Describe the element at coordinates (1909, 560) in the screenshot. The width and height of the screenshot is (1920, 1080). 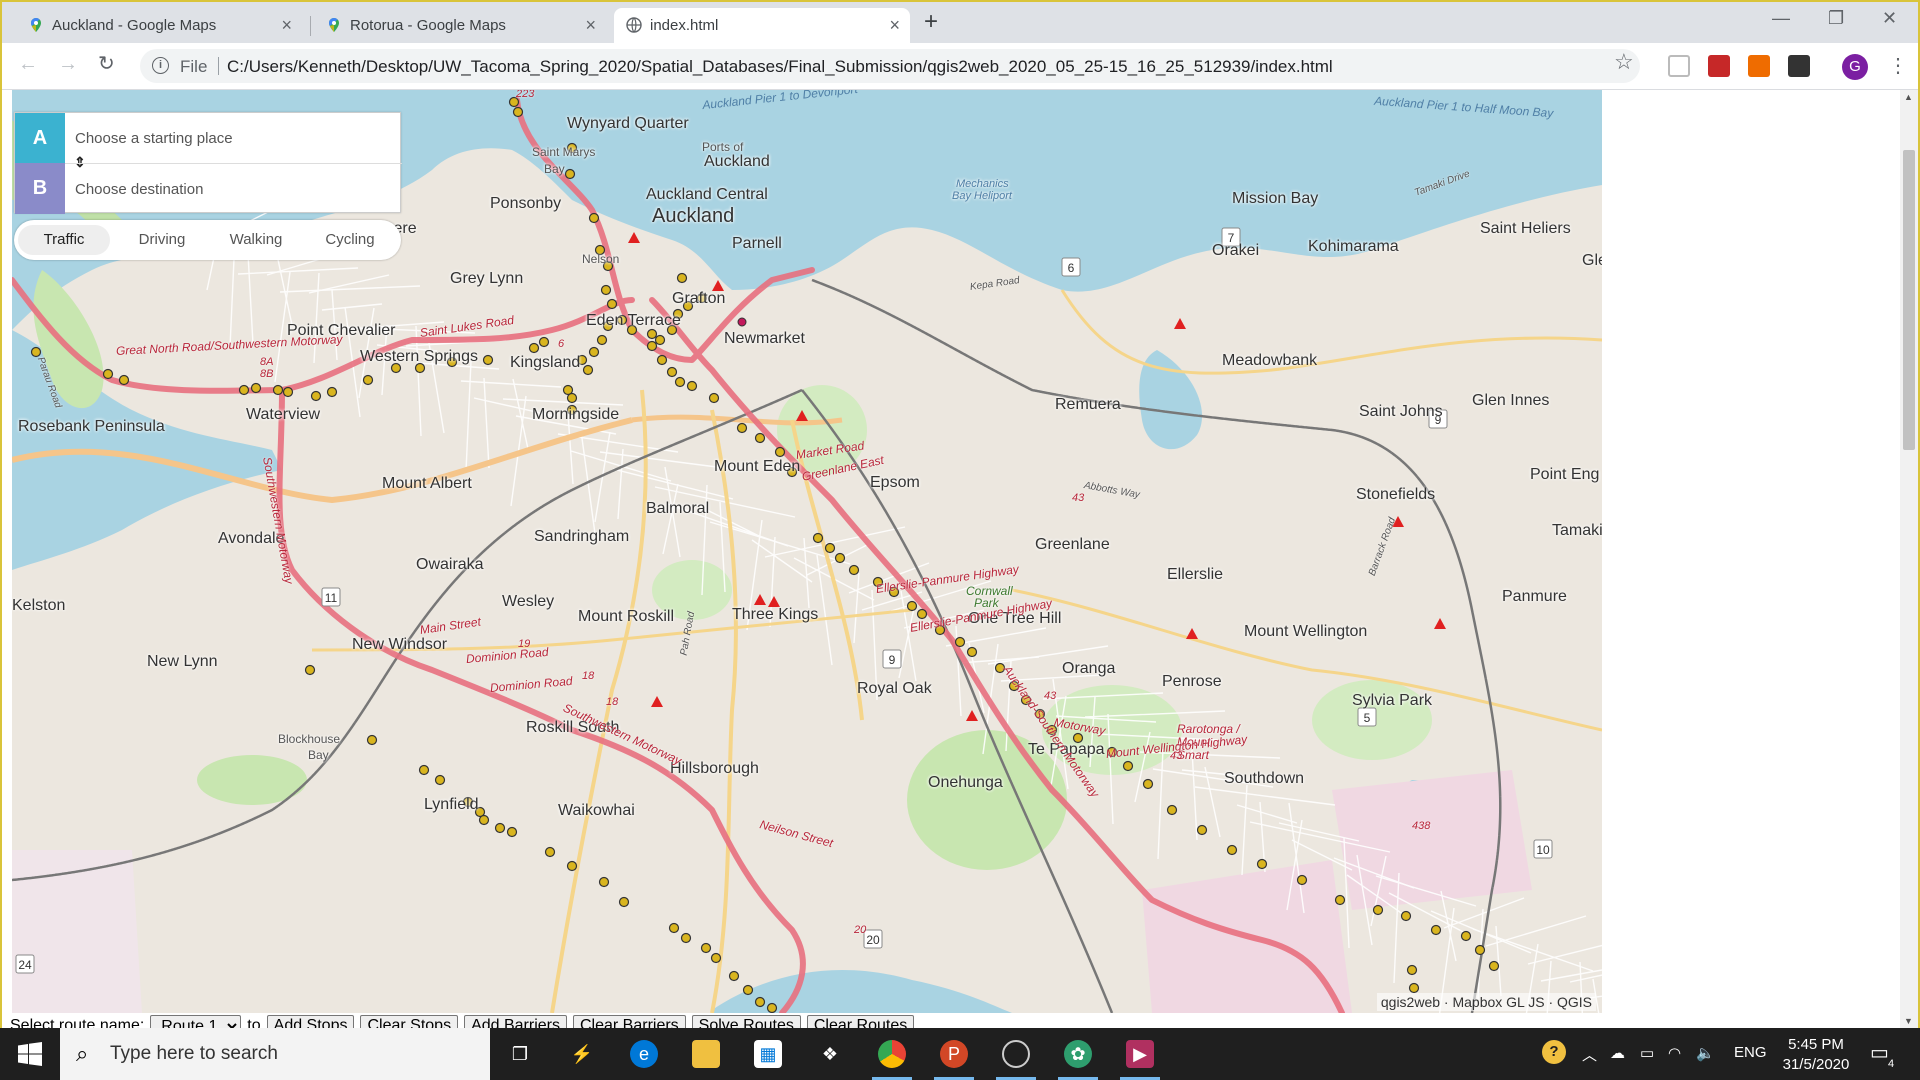
I see `page-scrollbar: ▲ ▼` at that location.